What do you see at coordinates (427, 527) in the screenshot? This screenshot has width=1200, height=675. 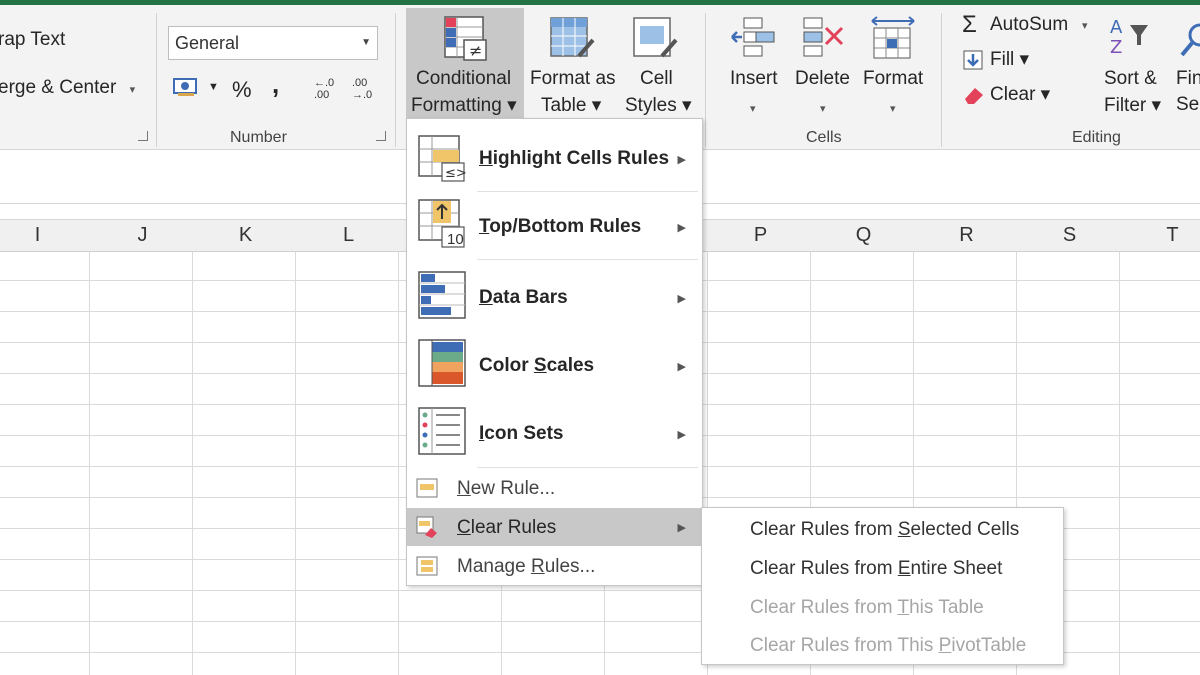 I see `clear-rules-icon` at bounding box center [427, 527].